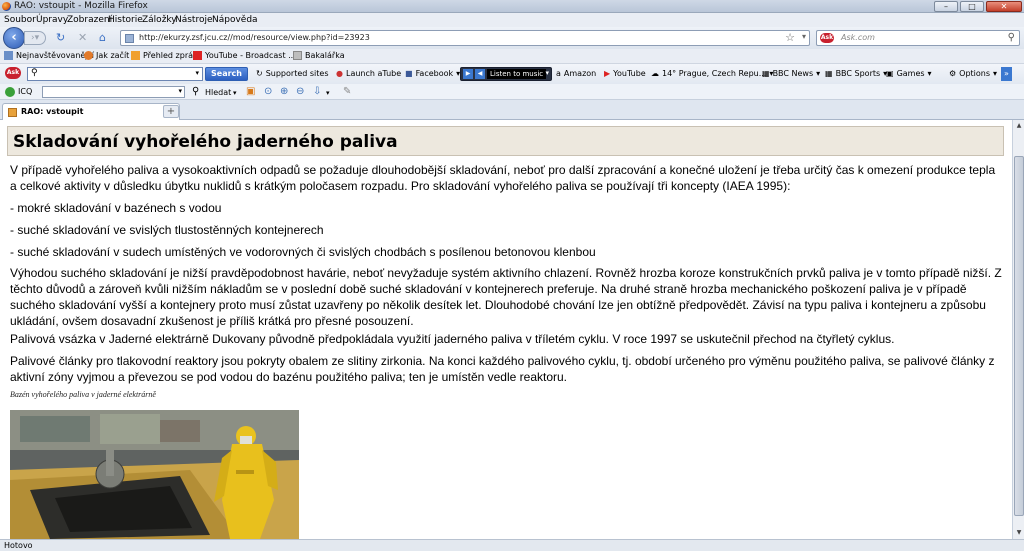 This screenshot has height=551, width=1024. I want to click on home-icon: ⌂, so click(102, 38).